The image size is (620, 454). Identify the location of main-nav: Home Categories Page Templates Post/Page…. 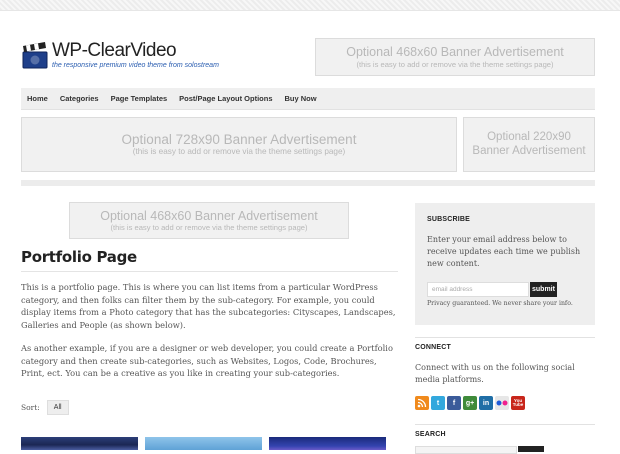
(308, 99).